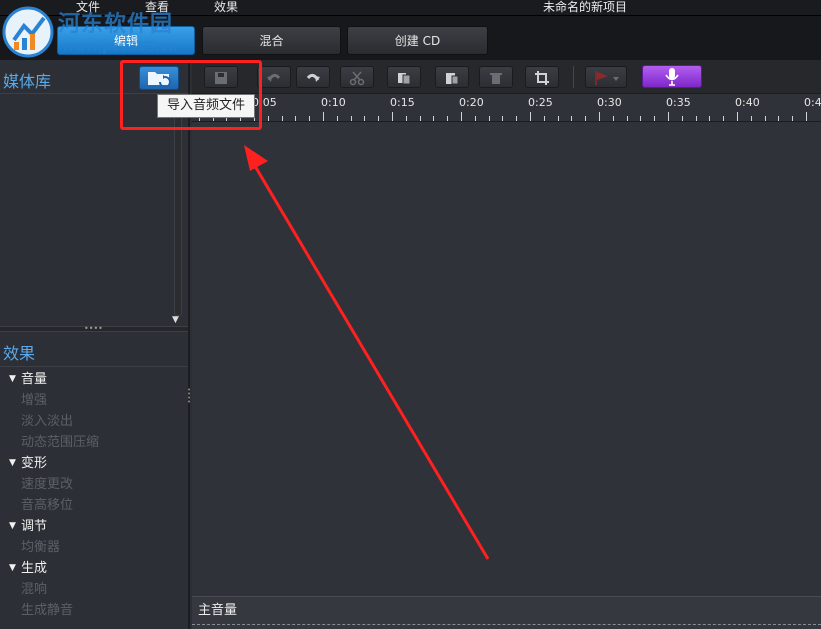 The height and width of the screenshot is (629, 821). I want to click on master-volume-track: 主音量, so click(506, 612).